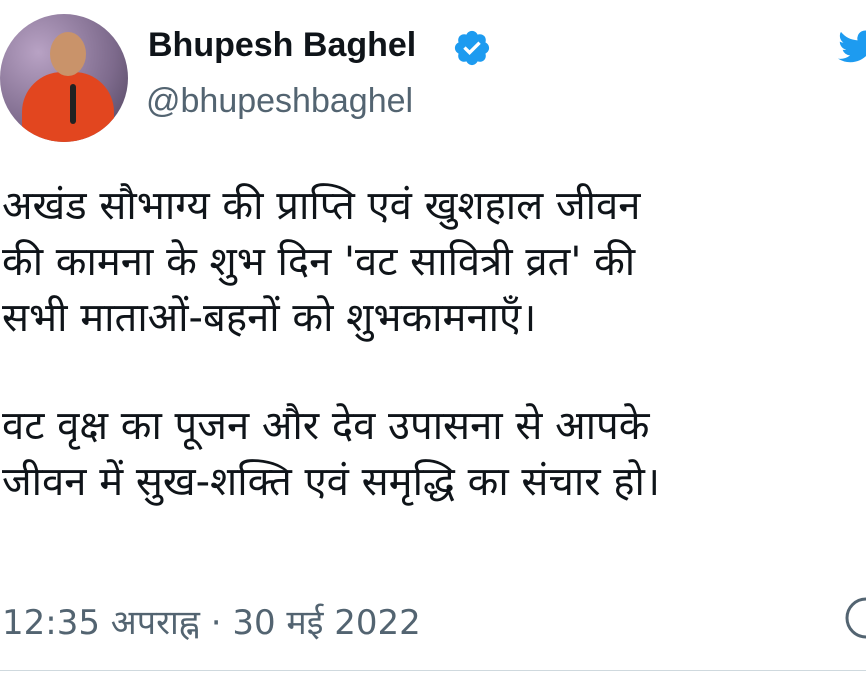 The height and width of the screenshot is (691, 866). Describe the element at coordinates (855, 618) in the screenshot. I see `info-icon` at that location.